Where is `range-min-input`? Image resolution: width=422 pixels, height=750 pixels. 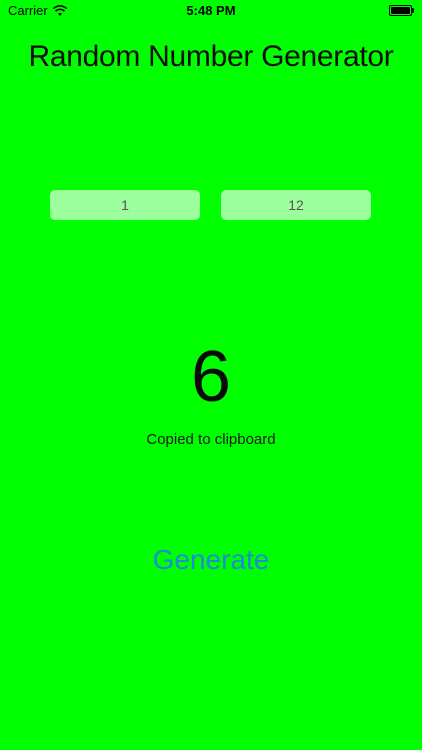
range-min-input is located at coordinates (125, 205).